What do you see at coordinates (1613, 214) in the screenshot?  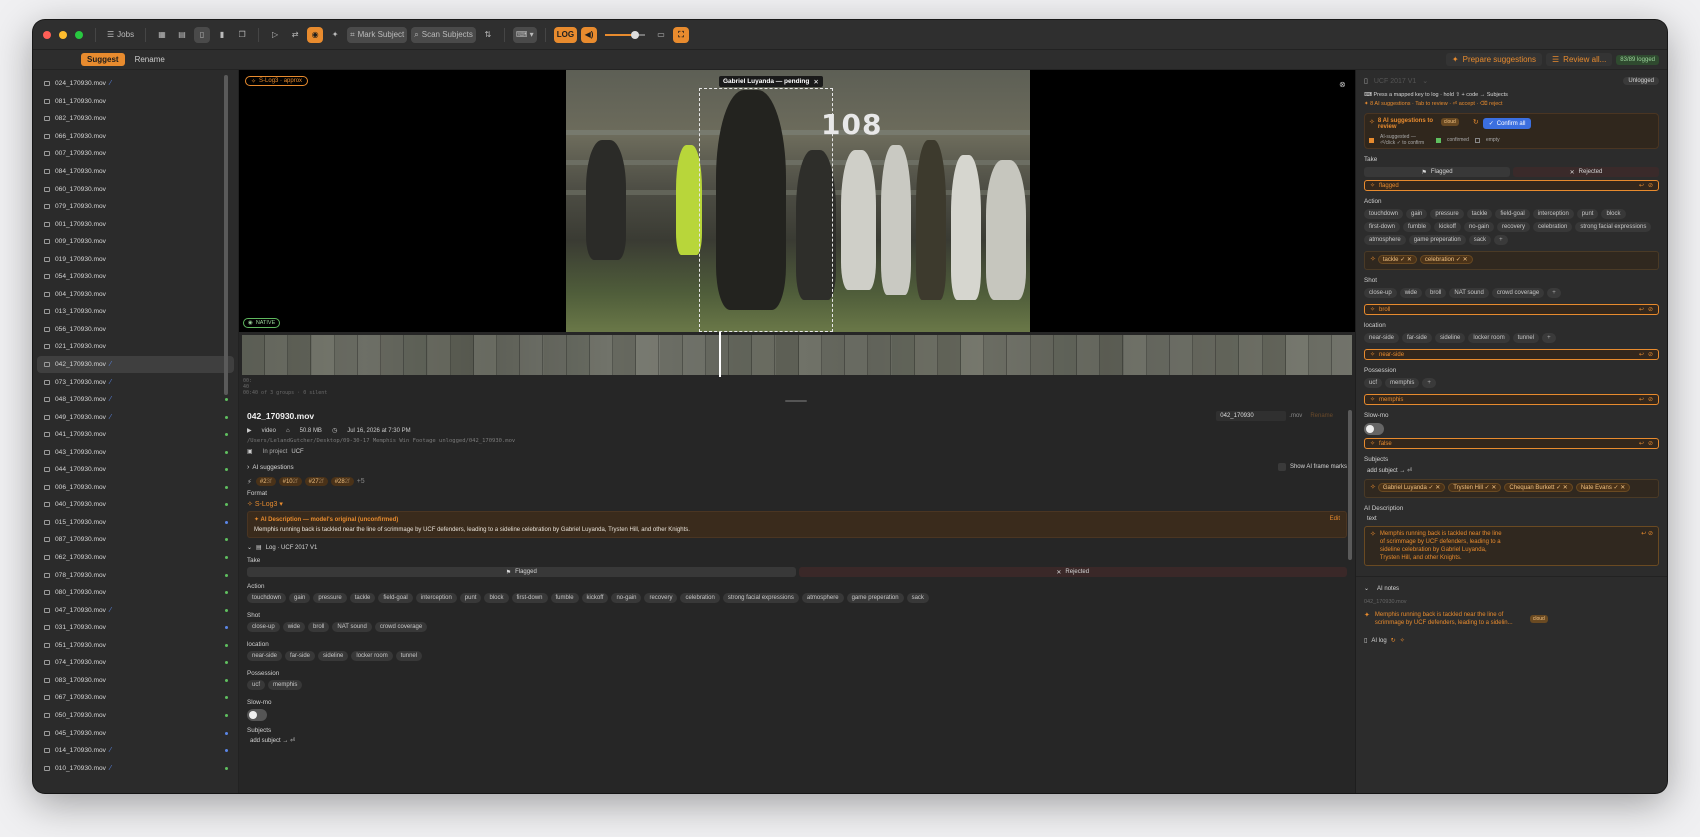 I see `tag-chip-action: block` at bounding box center [1613, 214].